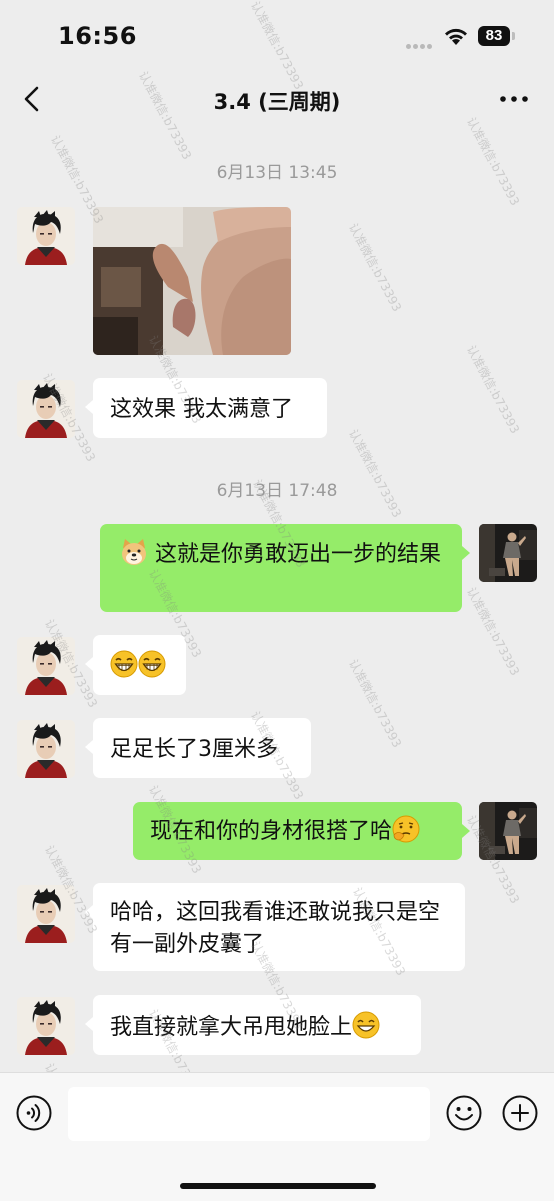 This screenshot has height=1201, width=554. What do you see at coordinates (134, 552) in the screenshot?
I see `doge-emoji` at bounding box center [134, 552].